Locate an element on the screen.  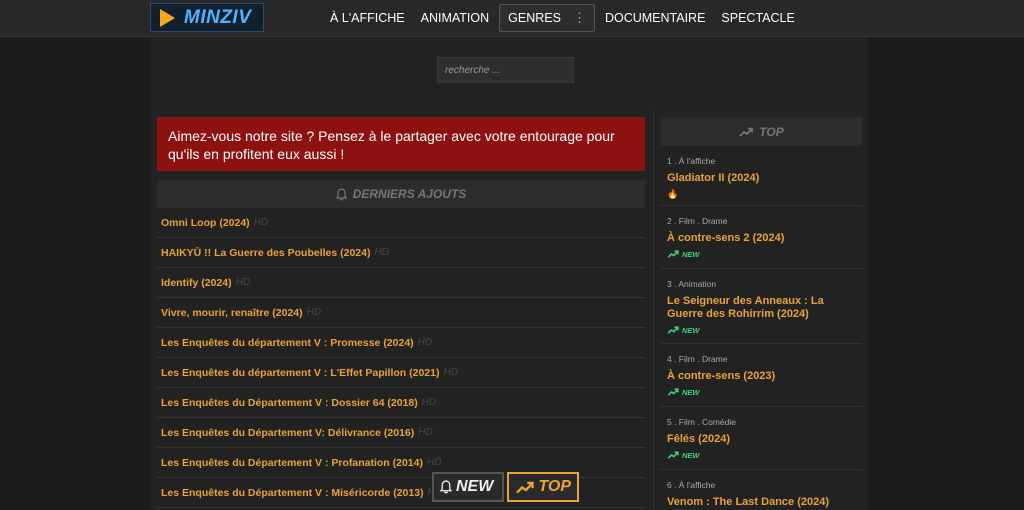
list-item: Vivre, mourir, renaître (2024) HD is located at coordinates (401, 313).